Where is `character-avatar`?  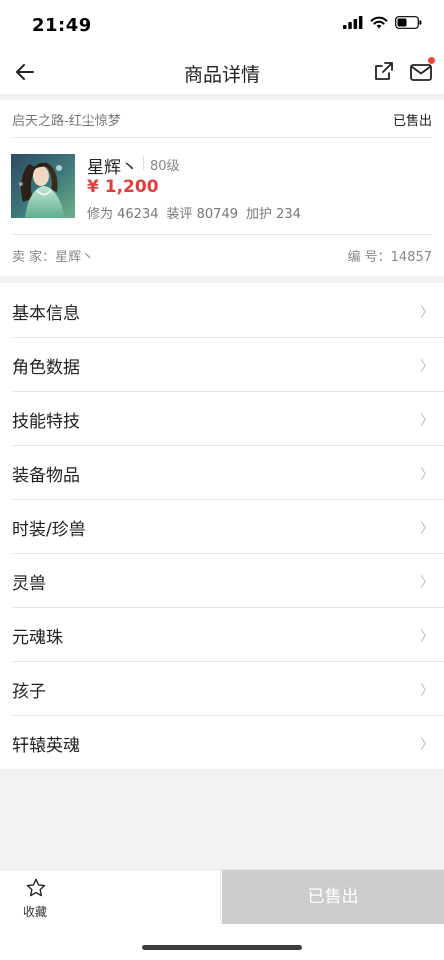
character-avatar is located at coordinates (43, 186).